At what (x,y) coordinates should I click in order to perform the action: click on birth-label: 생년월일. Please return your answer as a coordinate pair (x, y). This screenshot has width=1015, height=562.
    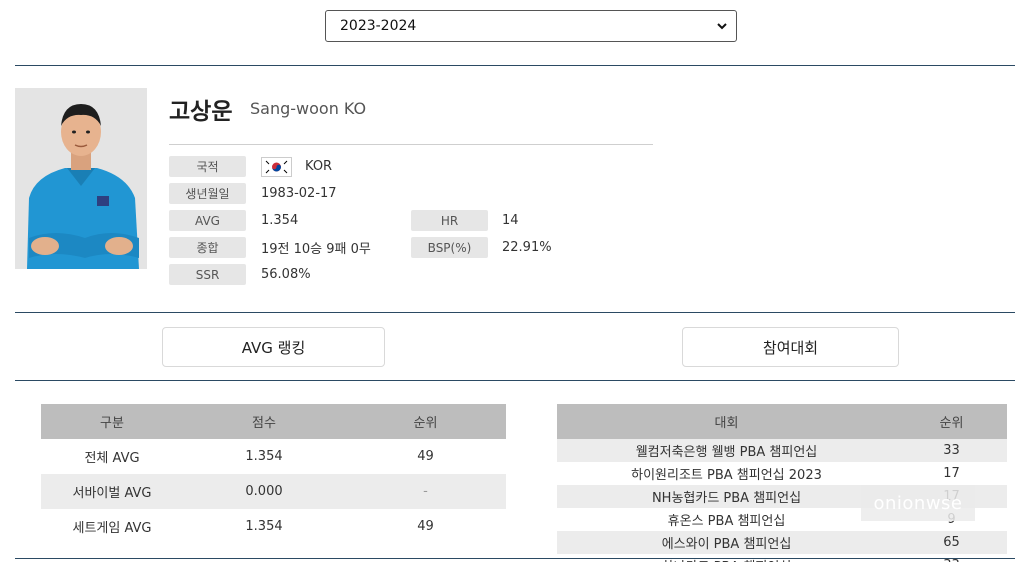
    Looking at the image, I should click on (207, 193).